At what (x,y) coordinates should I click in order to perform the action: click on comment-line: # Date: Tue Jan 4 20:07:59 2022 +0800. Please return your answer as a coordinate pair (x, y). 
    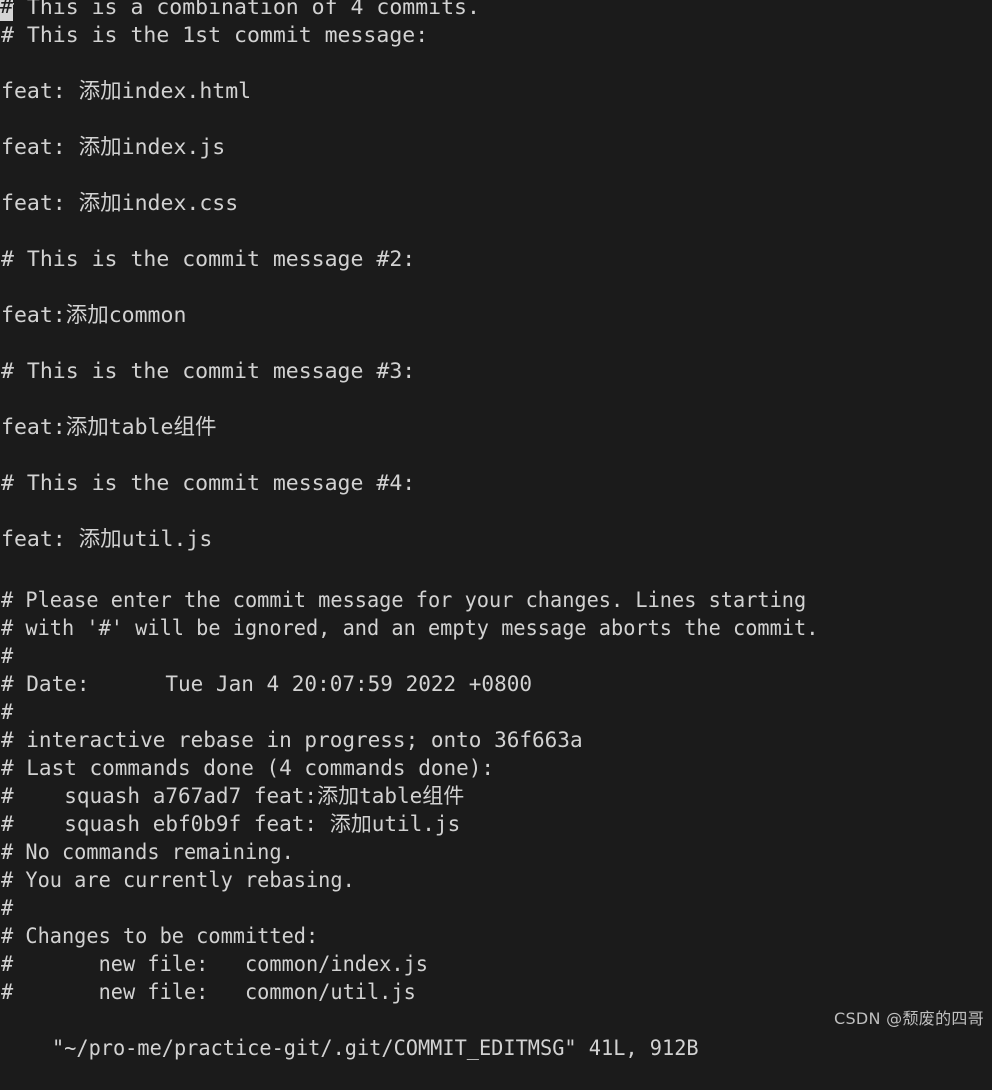
    Looking at the image, I should click on (267, 684).